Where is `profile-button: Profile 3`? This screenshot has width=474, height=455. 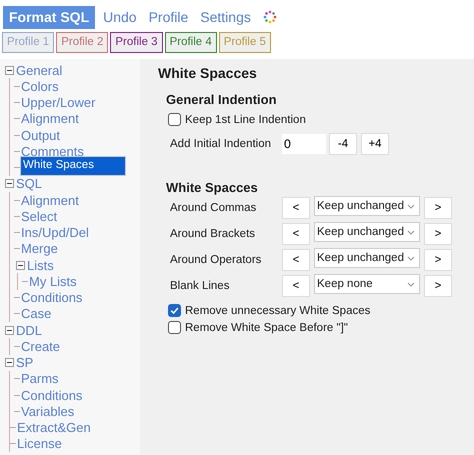
profile-button: Profile 3 is located at coordinates (136, 42).